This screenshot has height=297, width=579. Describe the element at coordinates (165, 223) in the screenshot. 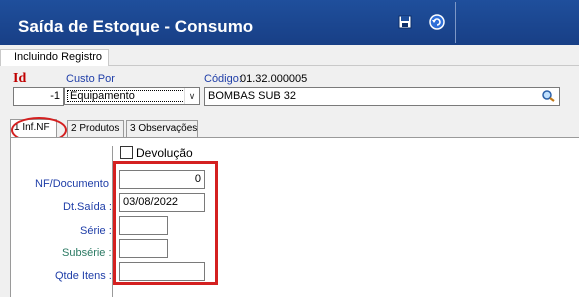

I see `highlight-rectangle` at that location.